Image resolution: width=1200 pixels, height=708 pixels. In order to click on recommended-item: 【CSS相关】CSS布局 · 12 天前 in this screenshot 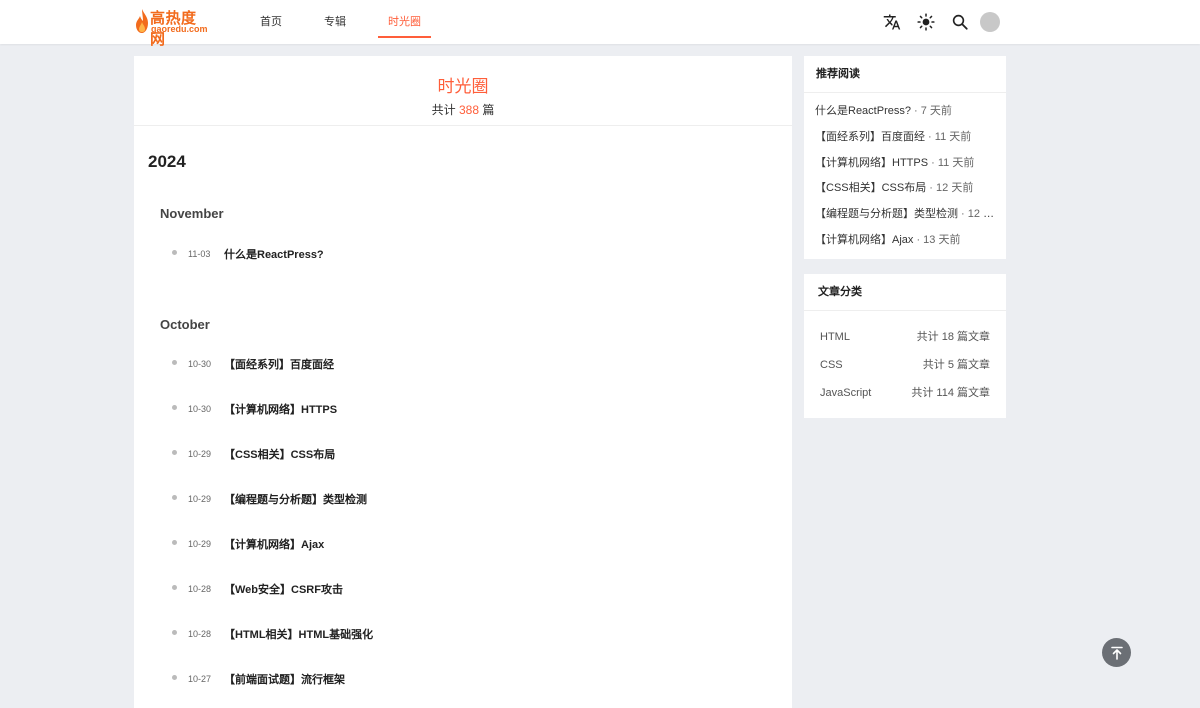, I will do `click(907, 189)`.